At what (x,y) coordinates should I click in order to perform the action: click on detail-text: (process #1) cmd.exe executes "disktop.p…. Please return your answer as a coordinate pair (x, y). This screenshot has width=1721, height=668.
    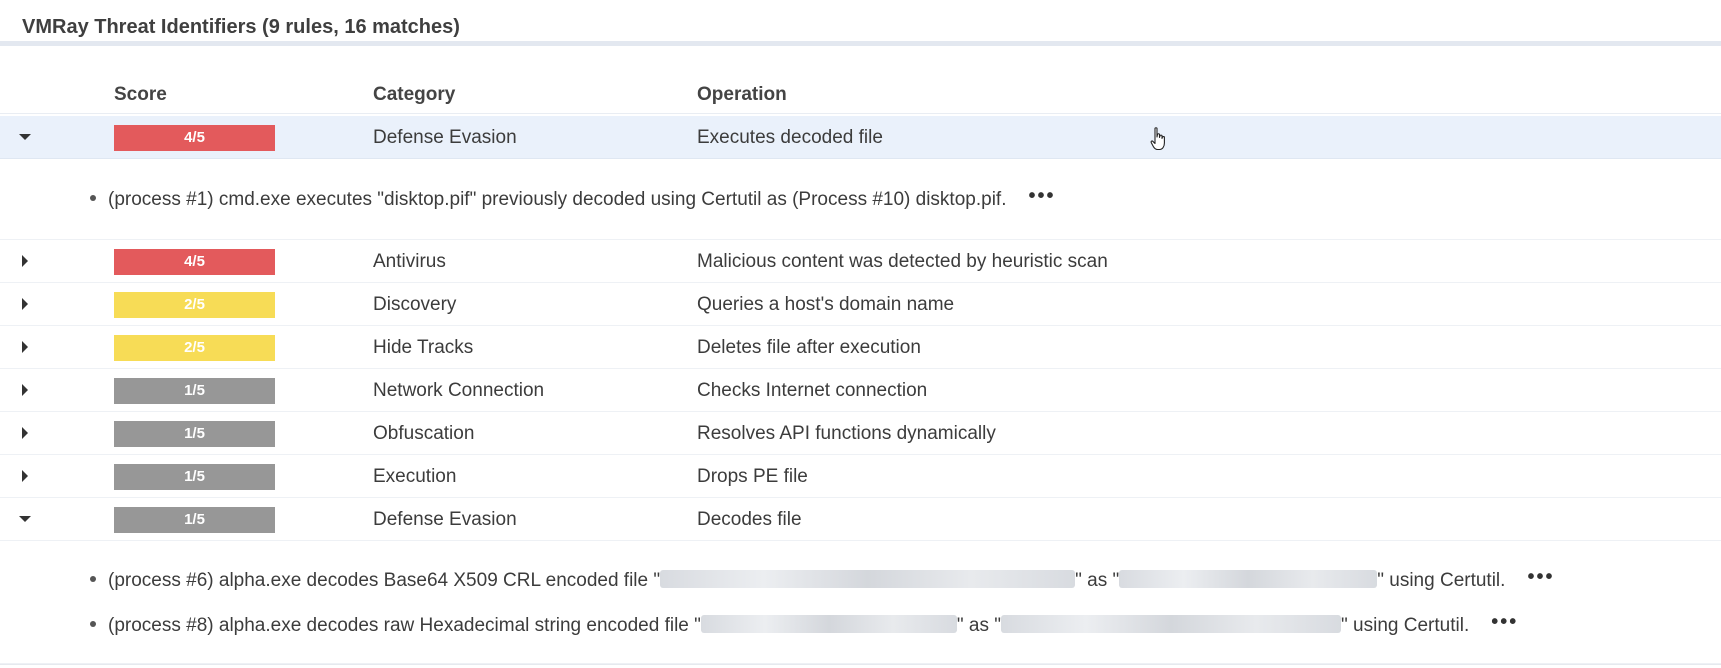
    Looking at the image, I should click on (557, 199).